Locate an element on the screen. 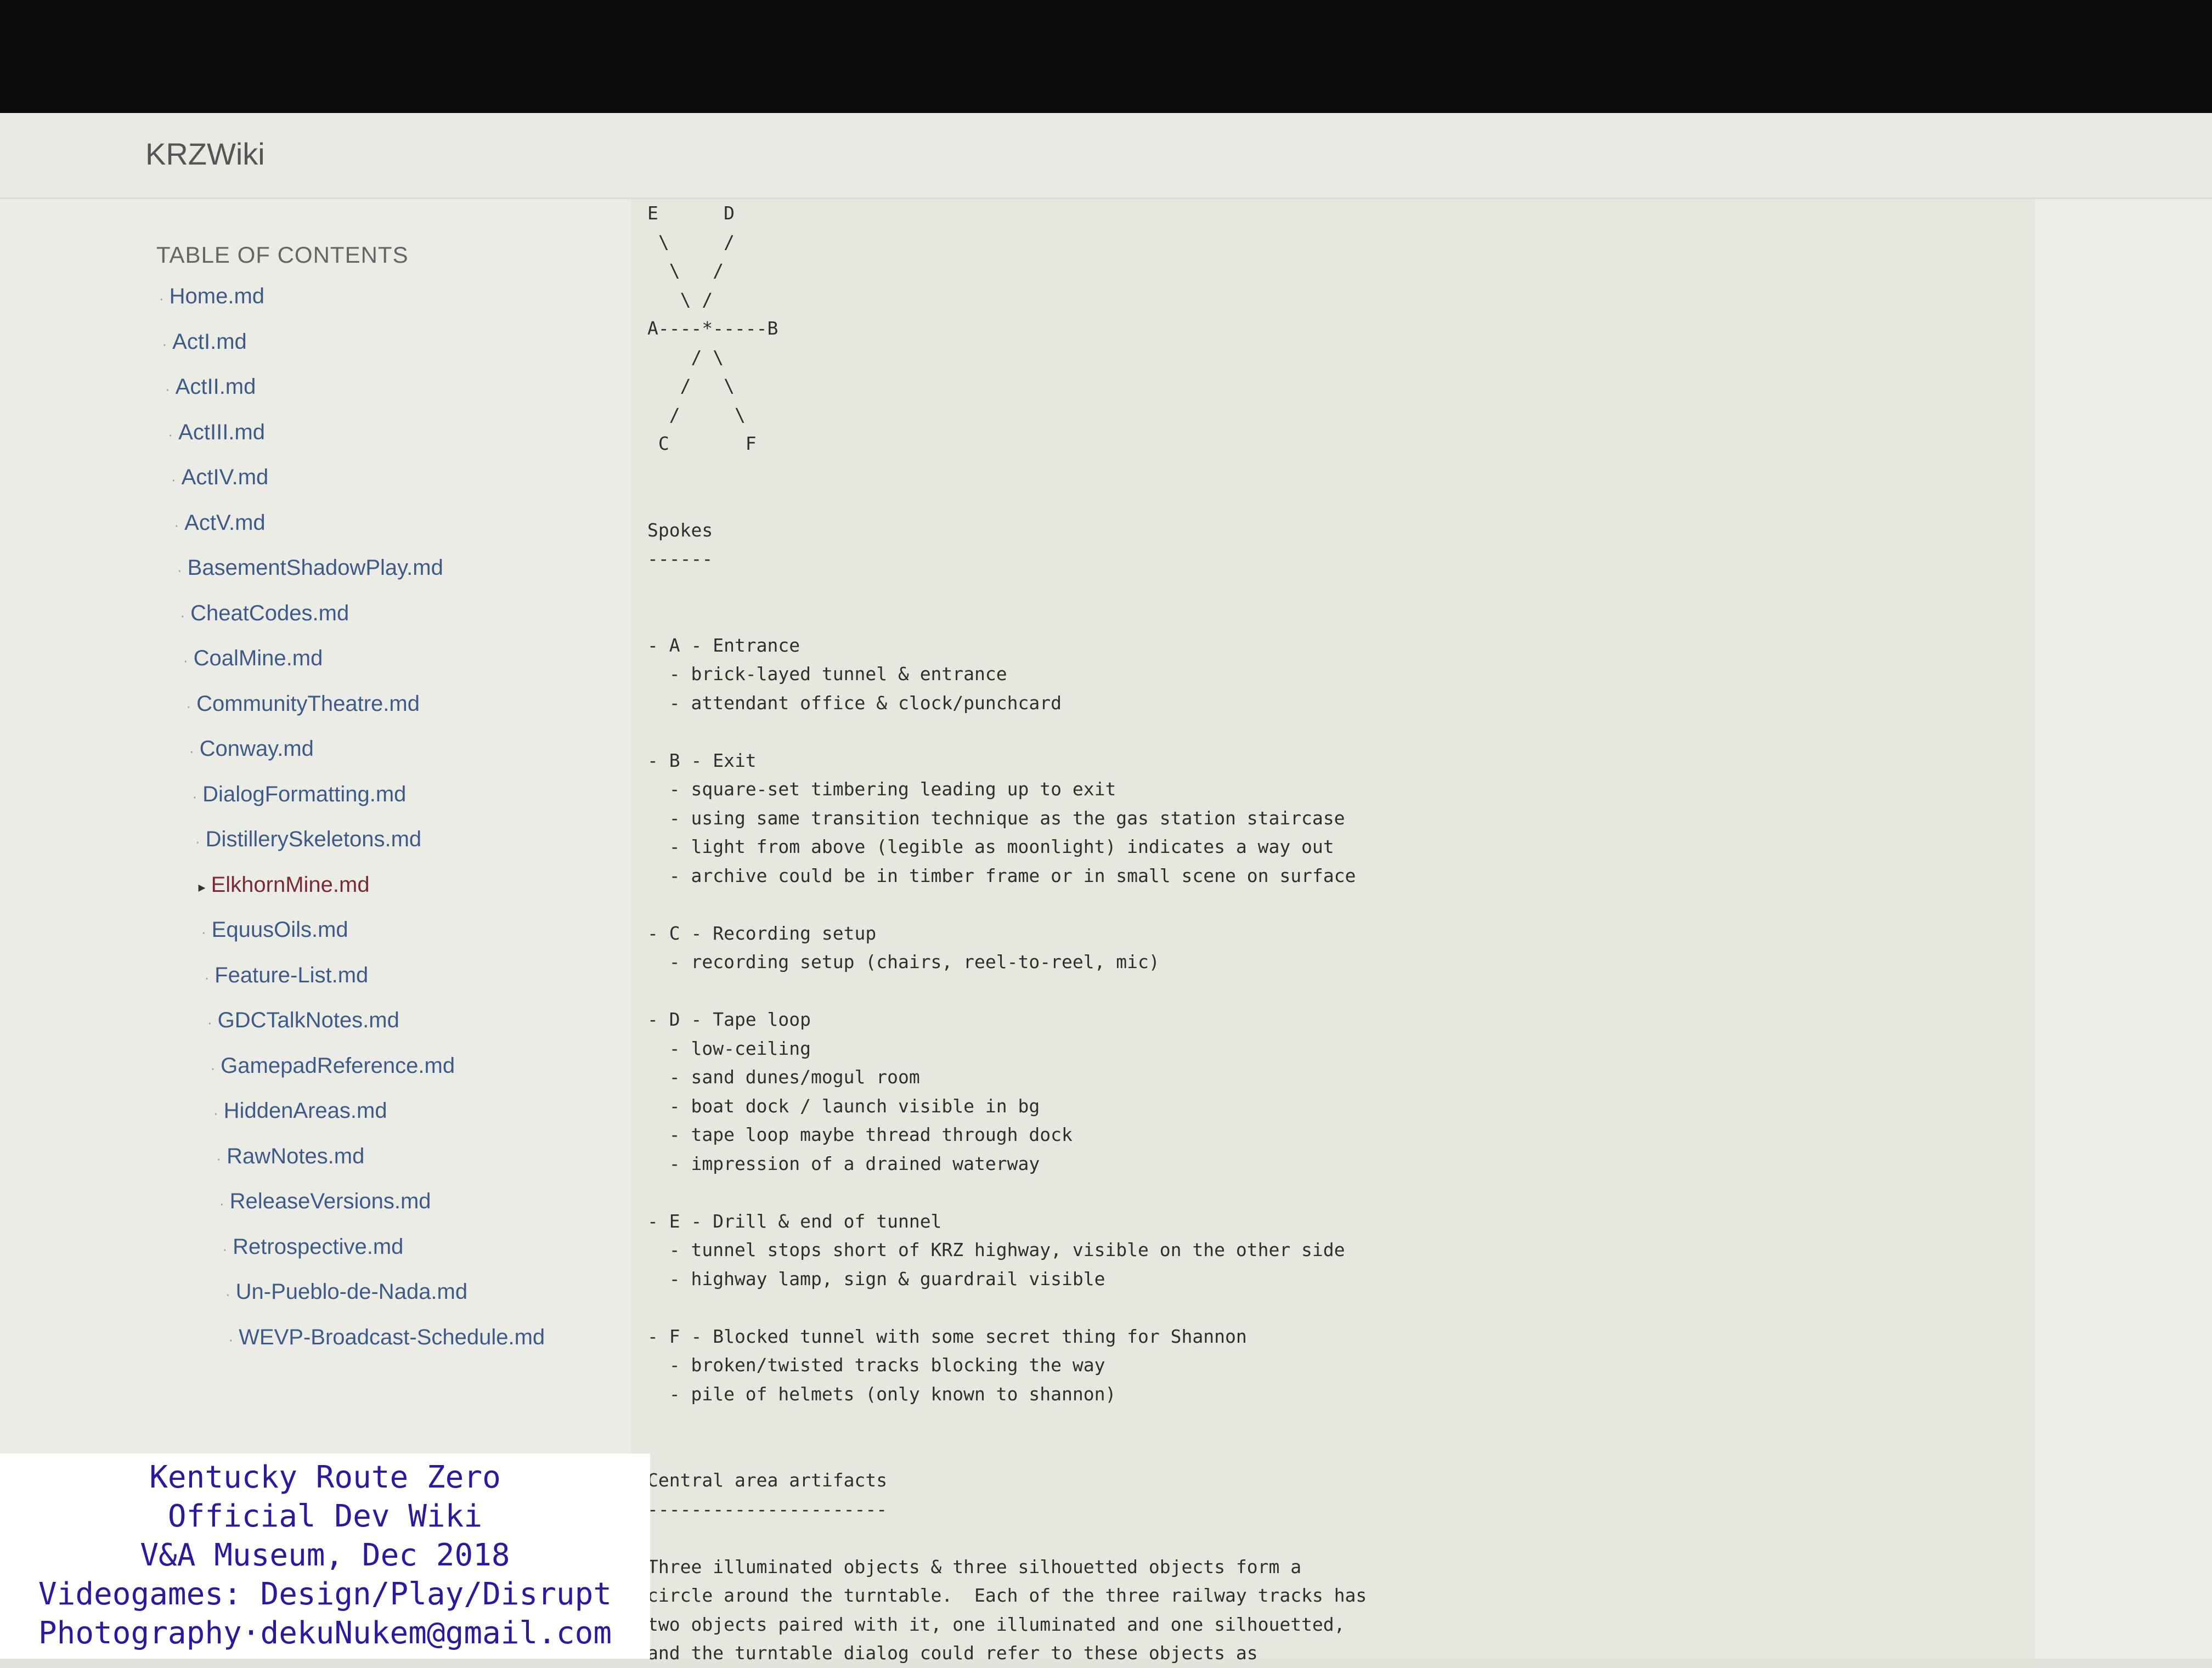 The width and height of the screenshot is (2212, 1668). document-line: - C - Recording setup is located at coordinates (762, 933).